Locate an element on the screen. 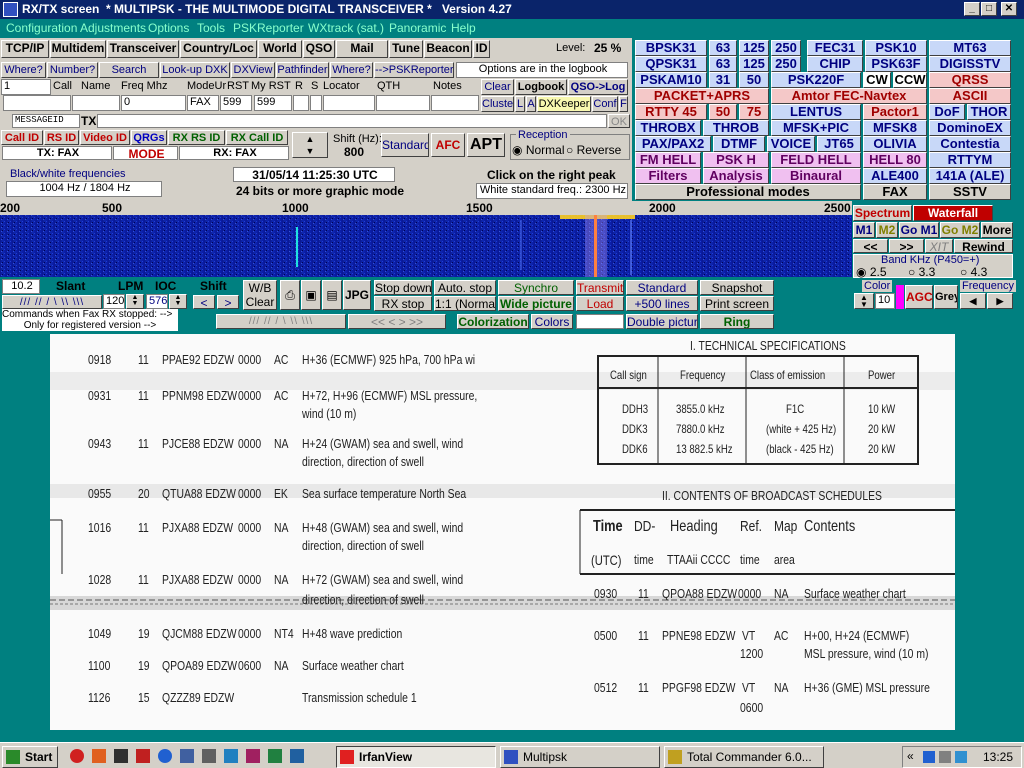 This screenshot has height=768, width=1024. number-button: Number? is located at coordinates (72, 70).